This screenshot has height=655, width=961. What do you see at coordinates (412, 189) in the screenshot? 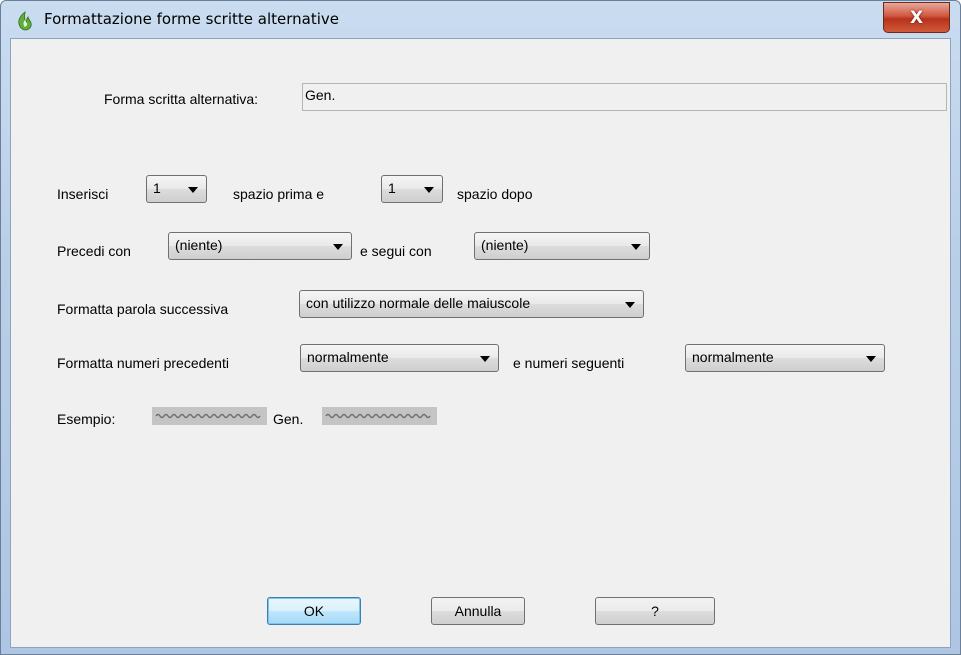
I see `space-after-select: 1` at bounding box center [412, 189].